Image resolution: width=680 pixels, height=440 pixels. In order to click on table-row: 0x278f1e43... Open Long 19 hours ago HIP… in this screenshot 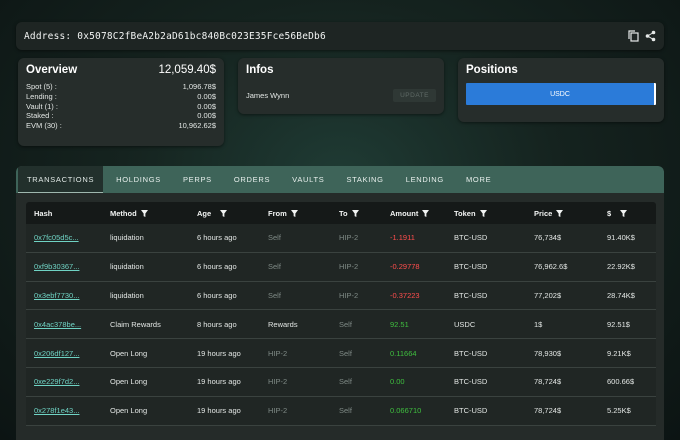, I will do `click(341, 411)`.